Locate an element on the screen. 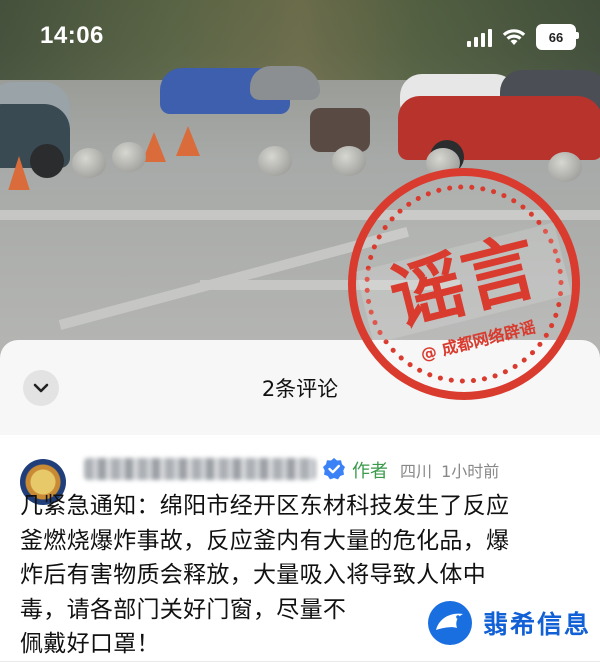  verified-badge-icon is located at coordinates (334, 469).